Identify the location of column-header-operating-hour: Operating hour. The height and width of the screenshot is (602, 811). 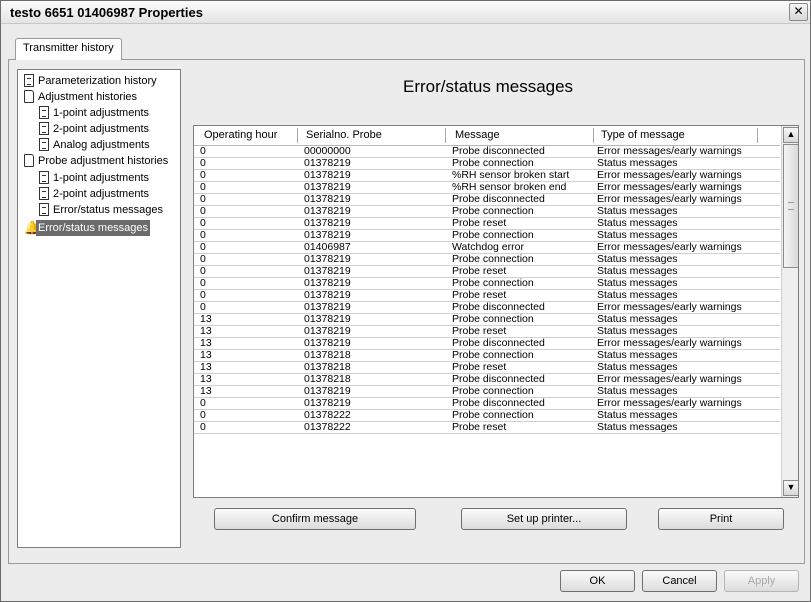
(240, 135).